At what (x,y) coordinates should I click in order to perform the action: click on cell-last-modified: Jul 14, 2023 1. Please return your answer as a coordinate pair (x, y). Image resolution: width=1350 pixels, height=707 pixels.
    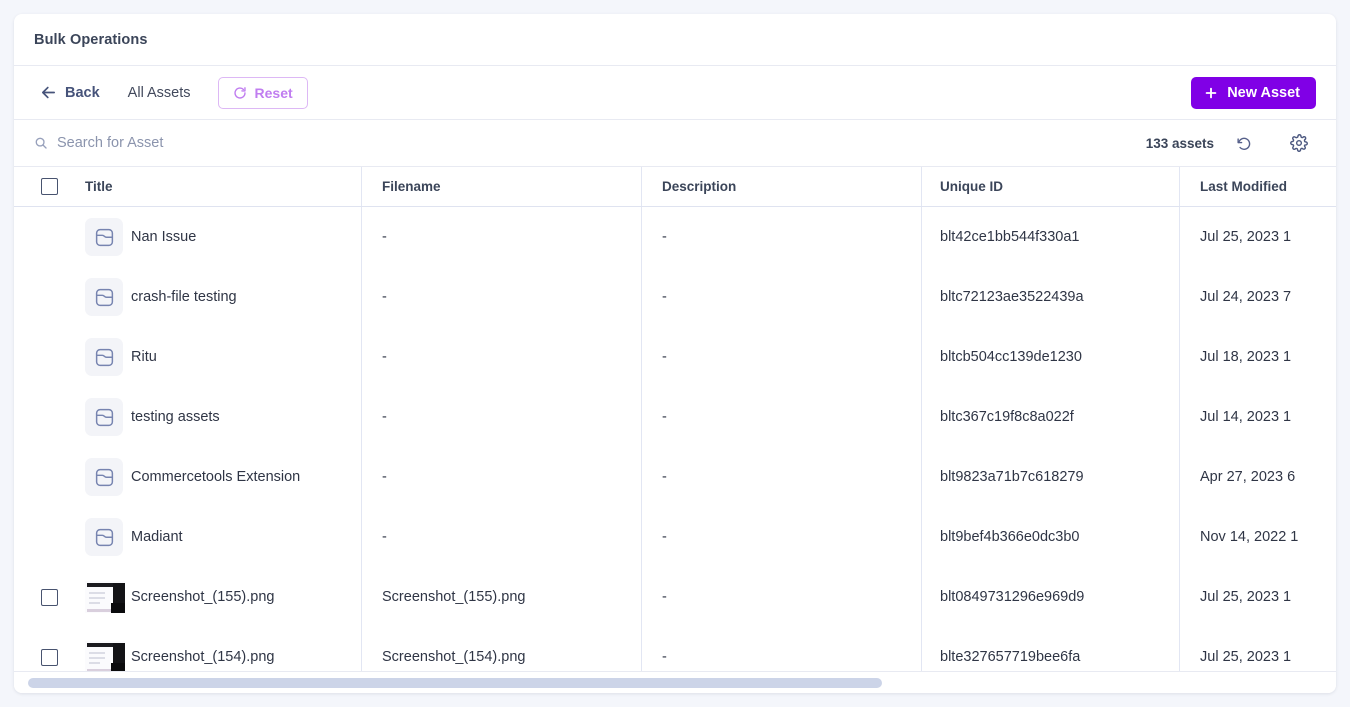
    Looking at the image, I should click on (1258, 417).